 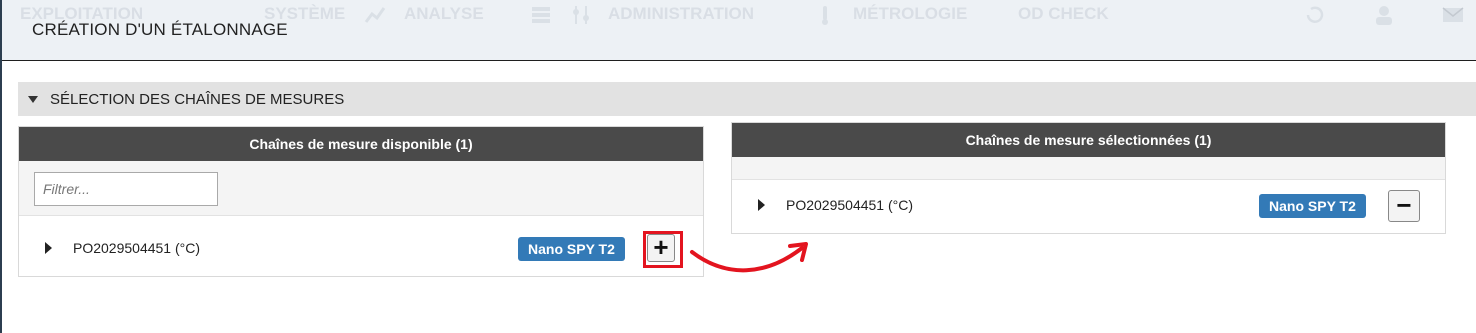 I want to click on list-item: PO2029504451 (°C) Nano SPY T2 −, so click(x=1088, y=206).